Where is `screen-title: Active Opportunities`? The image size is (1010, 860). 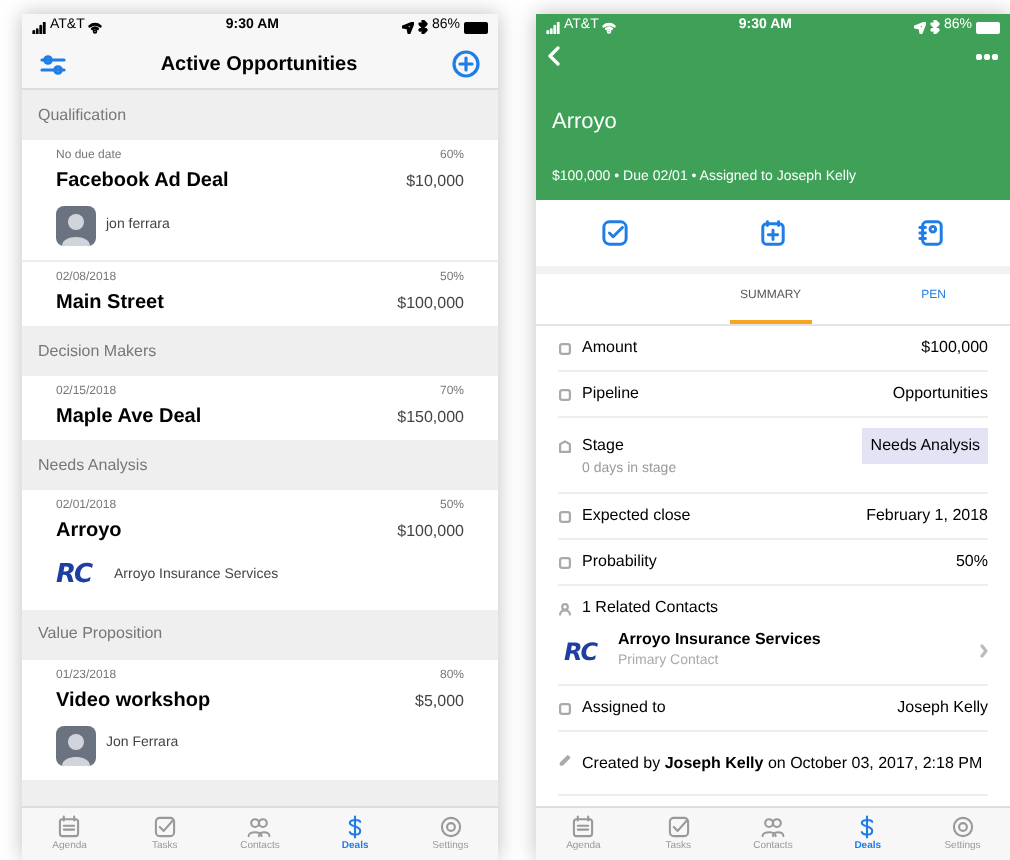 screen-title: Active Opportunities is located at coordinates (259, 65).